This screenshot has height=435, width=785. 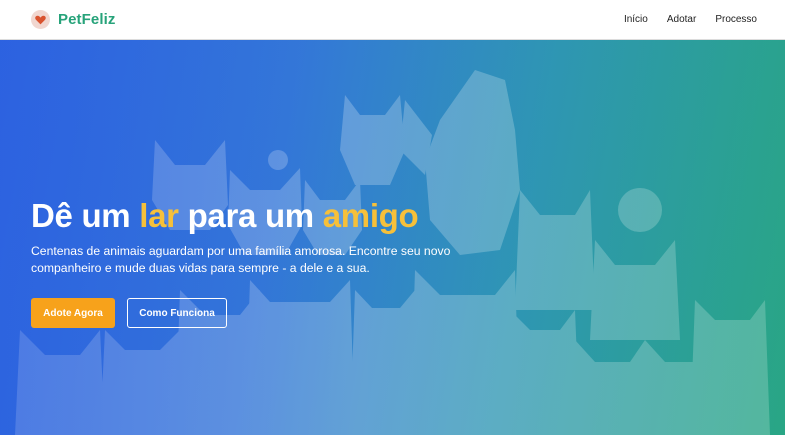 I want to click on how-it-works-button: Como Funciona, so click(x=177, y=313).